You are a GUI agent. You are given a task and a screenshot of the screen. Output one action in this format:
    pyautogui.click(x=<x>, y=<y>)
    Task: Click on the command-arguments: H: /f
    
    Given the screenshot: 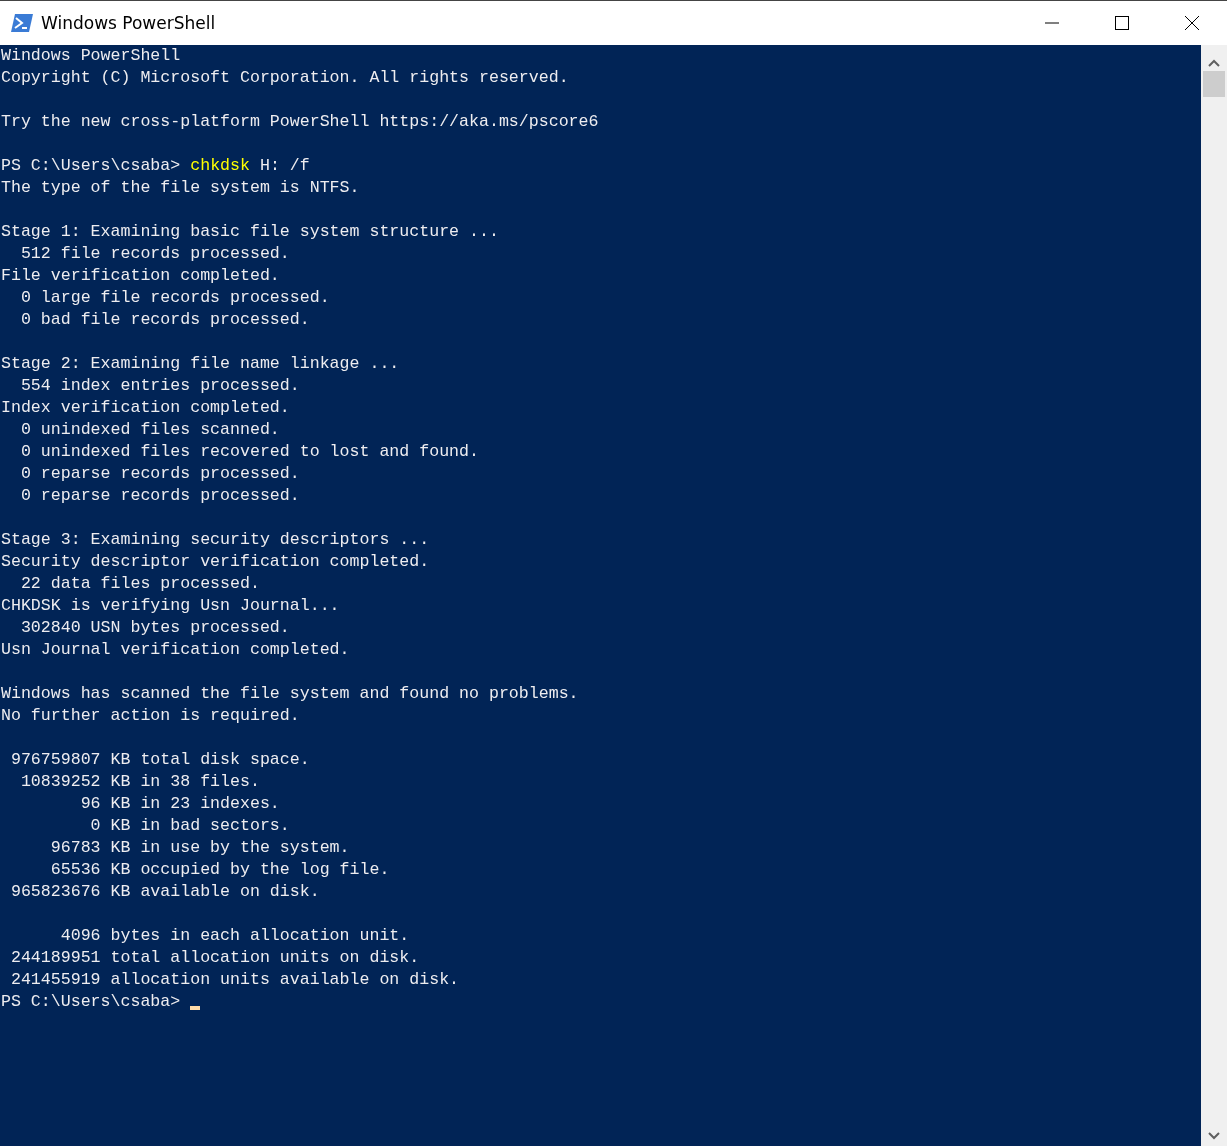 What is the action you would take?
    pyautogui.click(x=284, y=165)
    